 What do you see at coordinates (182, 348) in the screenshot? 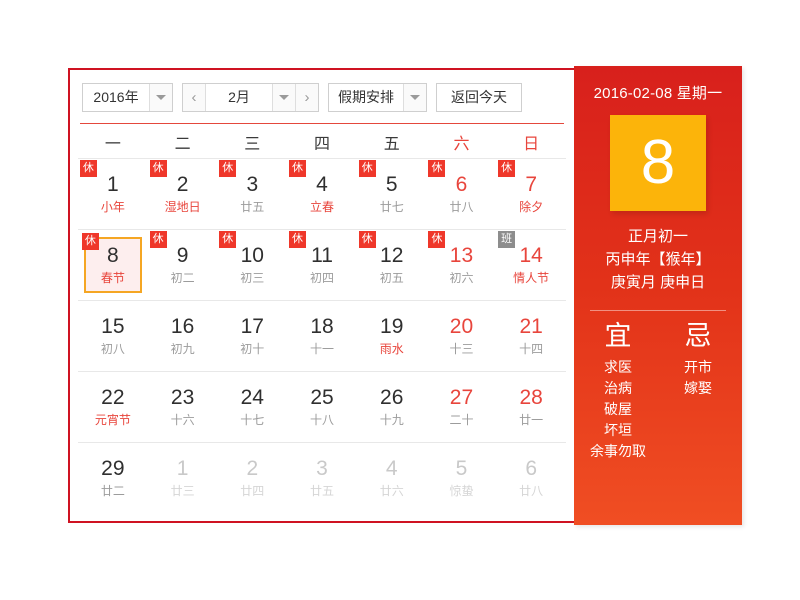
I see `day-lunar-label: 初九` at bounding box center [182, 348].